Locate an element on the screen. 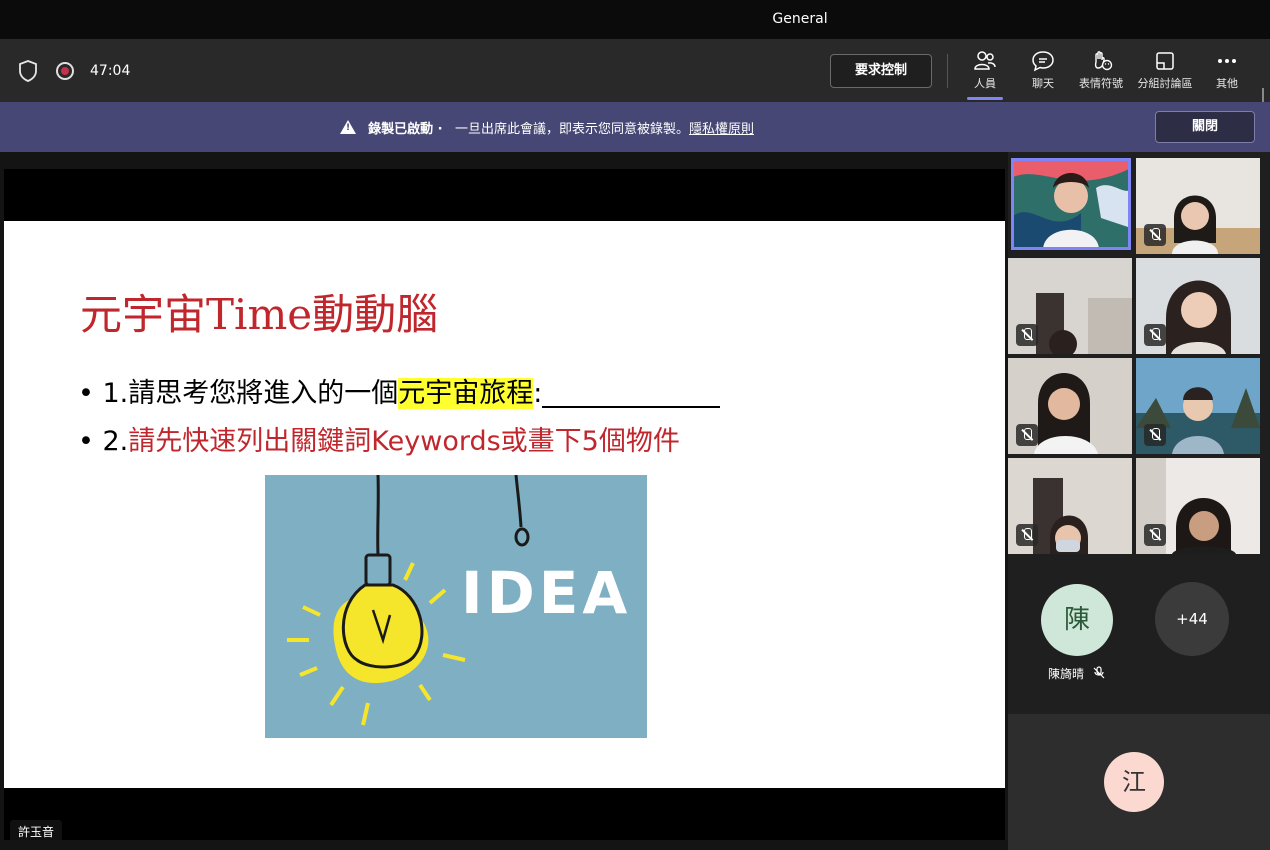 Image resolution: width=1270 pixels, height=850 pixels. people-label: 人員 is located at coordinates (985, 83).